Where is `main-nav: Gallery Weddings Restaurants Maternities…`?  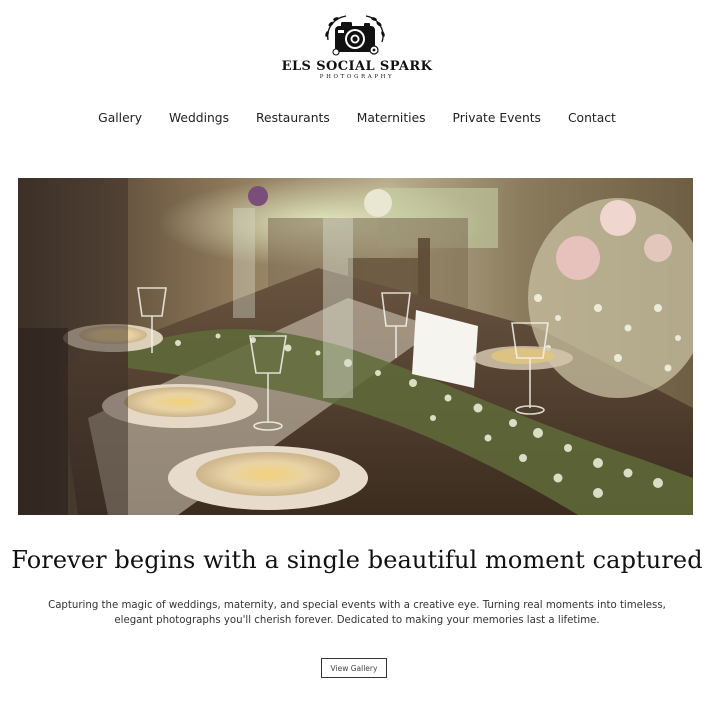
main-nav: Gallery Weddings Restaurants Maternities… is located at coordinates (357, 118).